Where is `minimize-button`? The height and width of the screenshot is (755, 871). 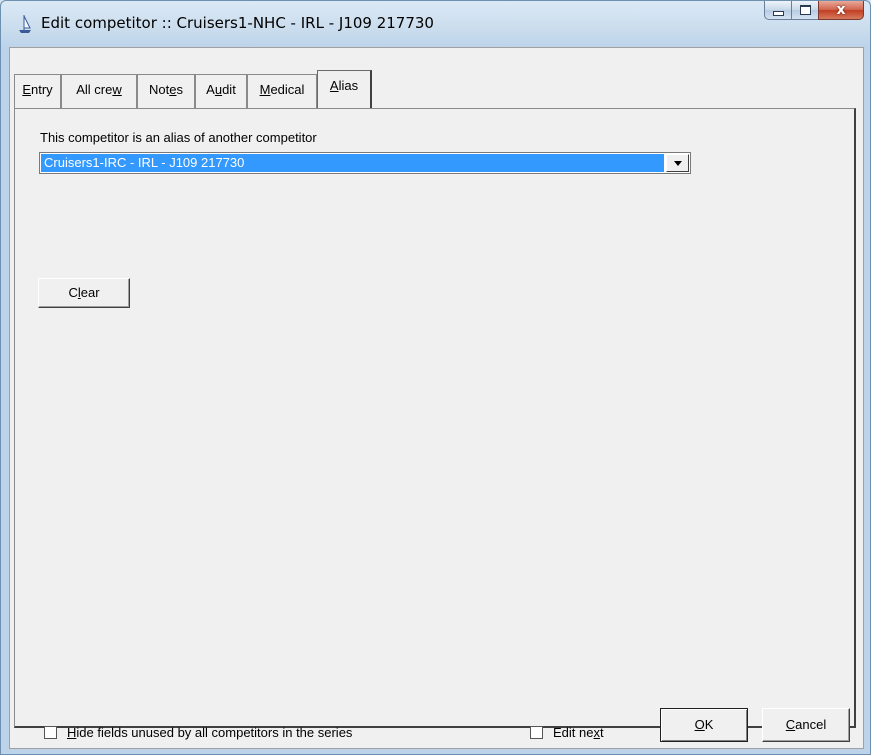
minimize-button is located at coordinates (777, 10).